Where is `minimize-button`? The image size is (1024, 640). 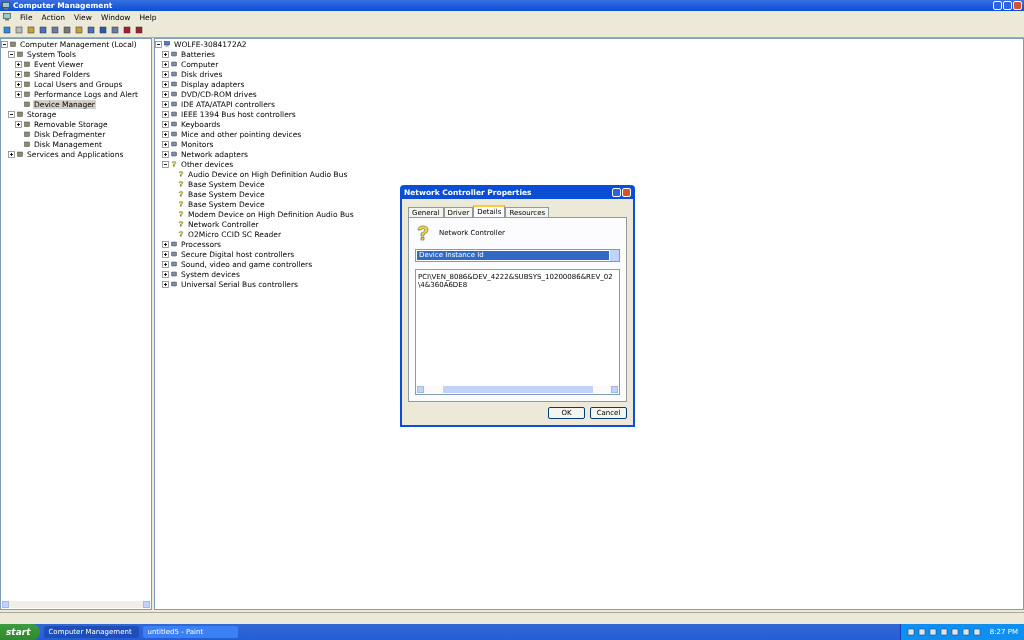
minimize-button is located at coordinates (997, 5).